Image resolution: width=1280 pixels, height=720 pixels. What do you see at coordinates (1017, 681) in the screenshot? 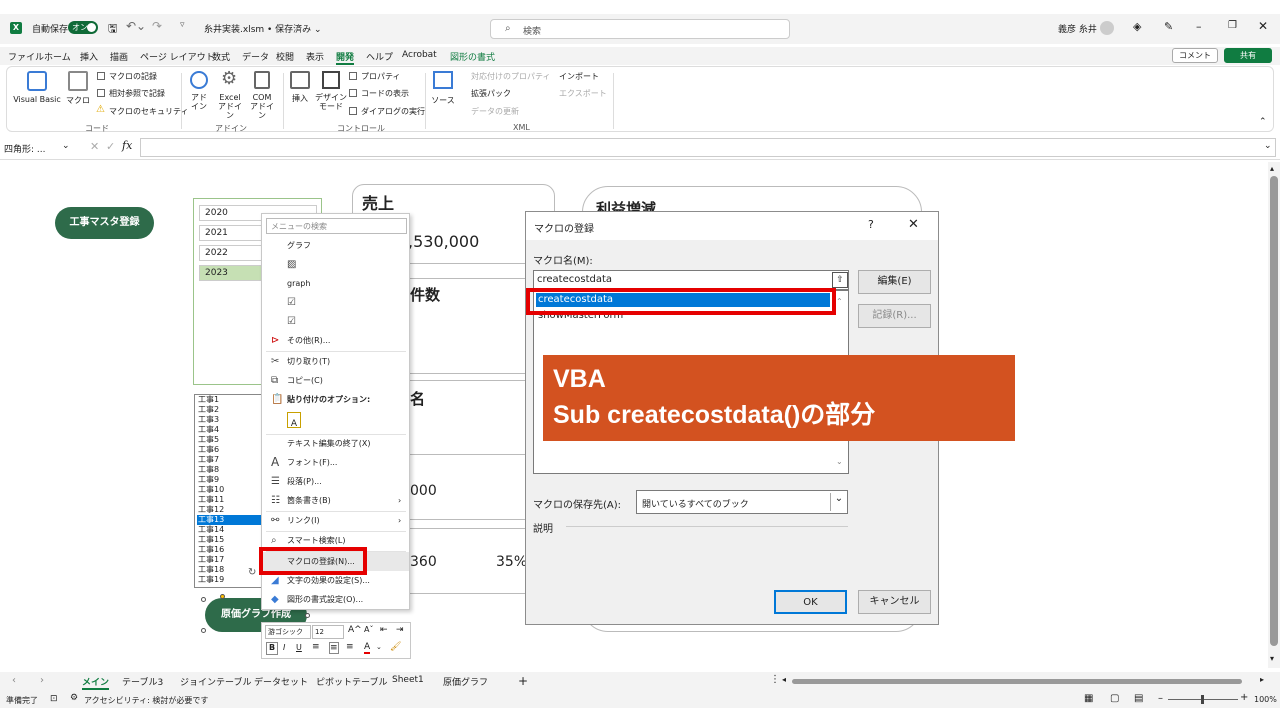
I see `horizontal-scrollbar` at bounding box center [1017, 681].